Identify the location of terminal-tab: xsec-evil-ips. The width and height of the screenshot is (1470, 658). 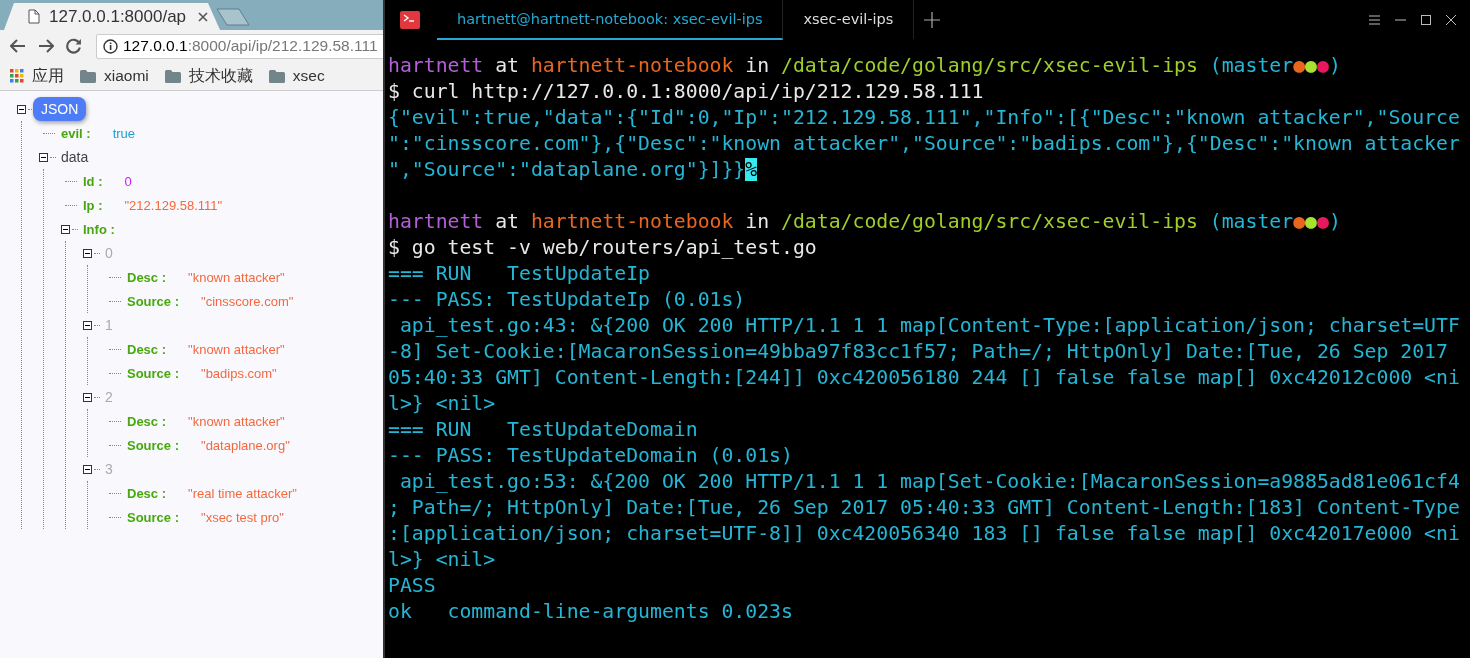
(849, 20).